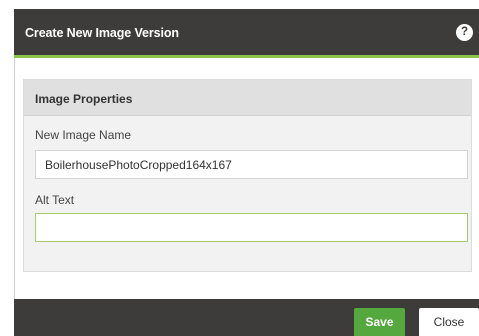  I want to click on new-image-name-input, so click(251, 164).